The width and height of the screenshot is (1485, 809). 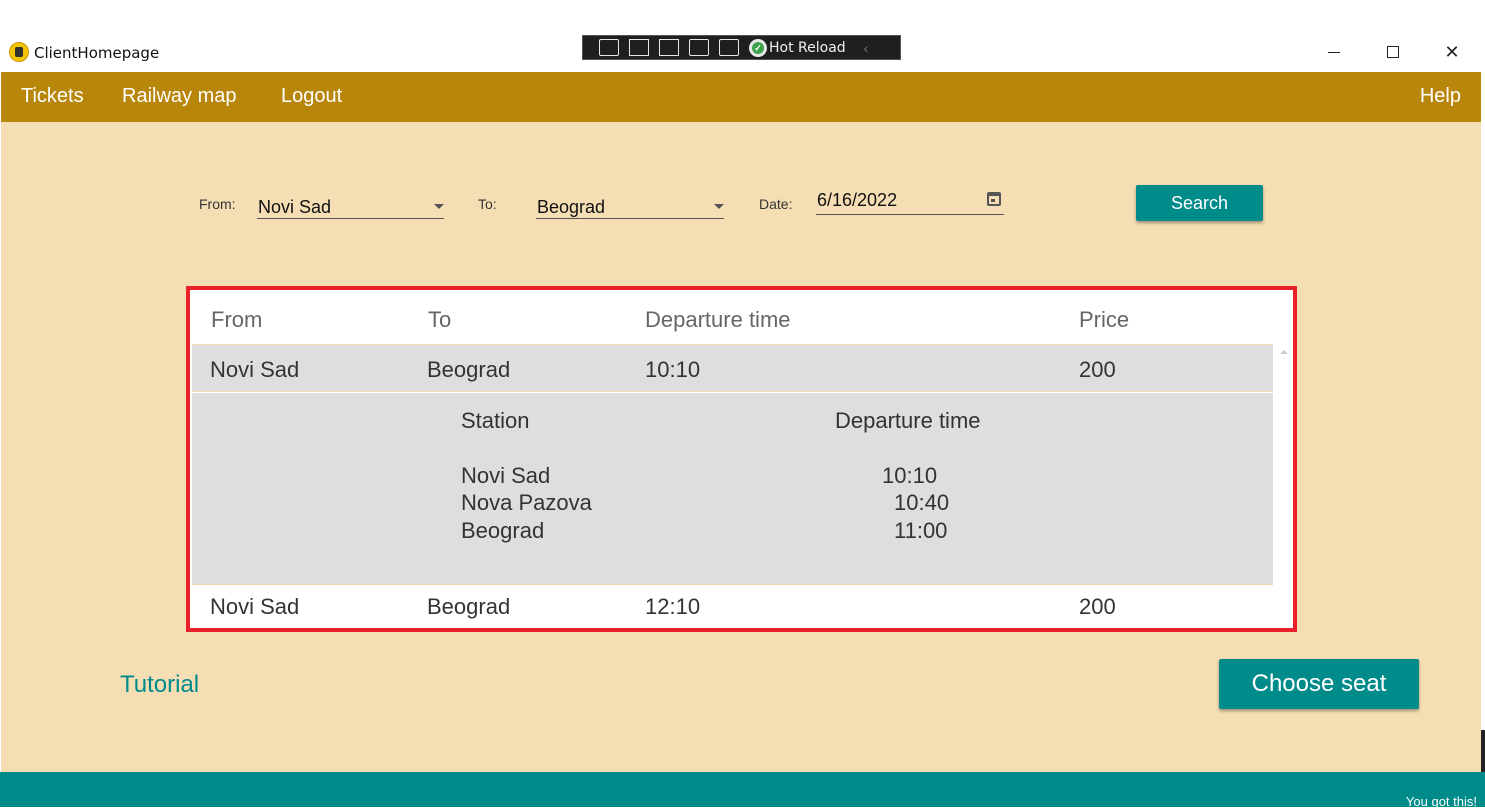 What do you see at coordinates (609, 47) in the screenshot?
I see `live-visual-tree-icon` at bounding box center [609, 47].